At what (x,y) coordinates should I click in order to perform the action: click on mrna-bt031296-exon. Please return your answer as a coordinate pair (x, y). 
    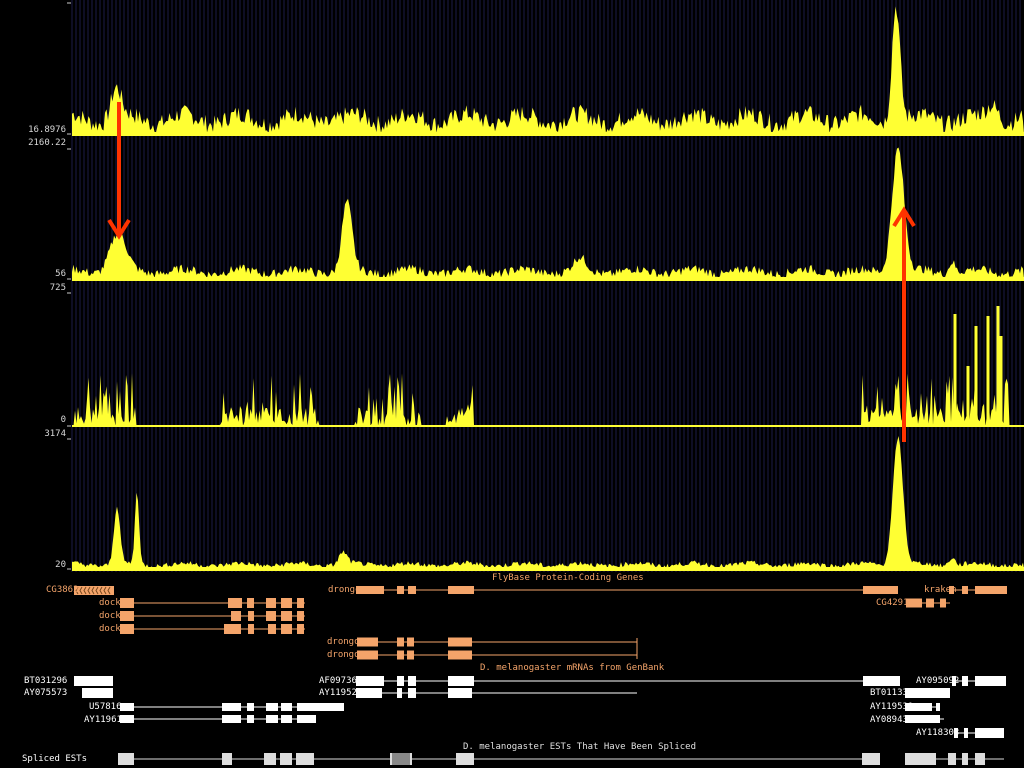
    Looking at the image, I should click on (93, 681).